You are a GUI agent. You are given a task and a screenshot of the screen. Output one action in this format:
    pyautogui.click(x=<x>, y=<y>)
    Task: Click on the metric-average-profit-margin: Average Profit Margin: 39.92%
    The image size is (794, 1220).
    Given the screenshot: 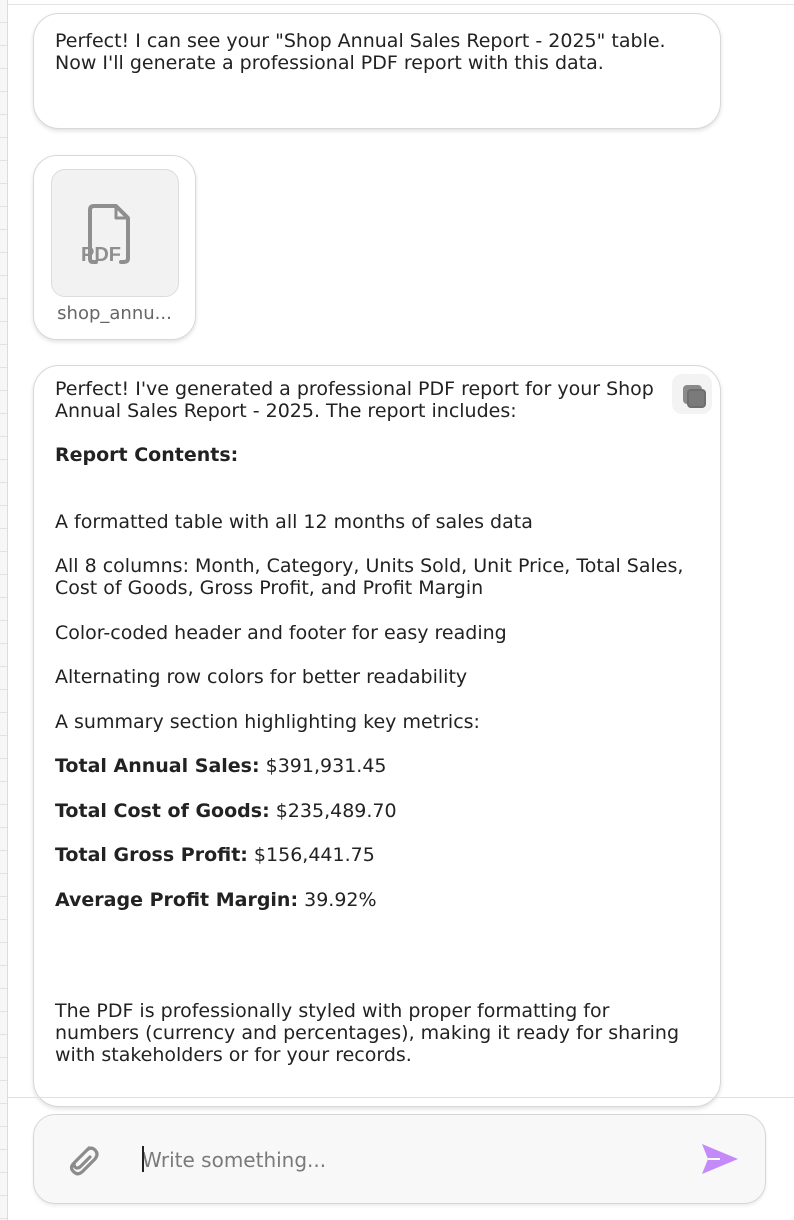 What is the action you would take?
    pyautogui.click(x=375, y=900)
    